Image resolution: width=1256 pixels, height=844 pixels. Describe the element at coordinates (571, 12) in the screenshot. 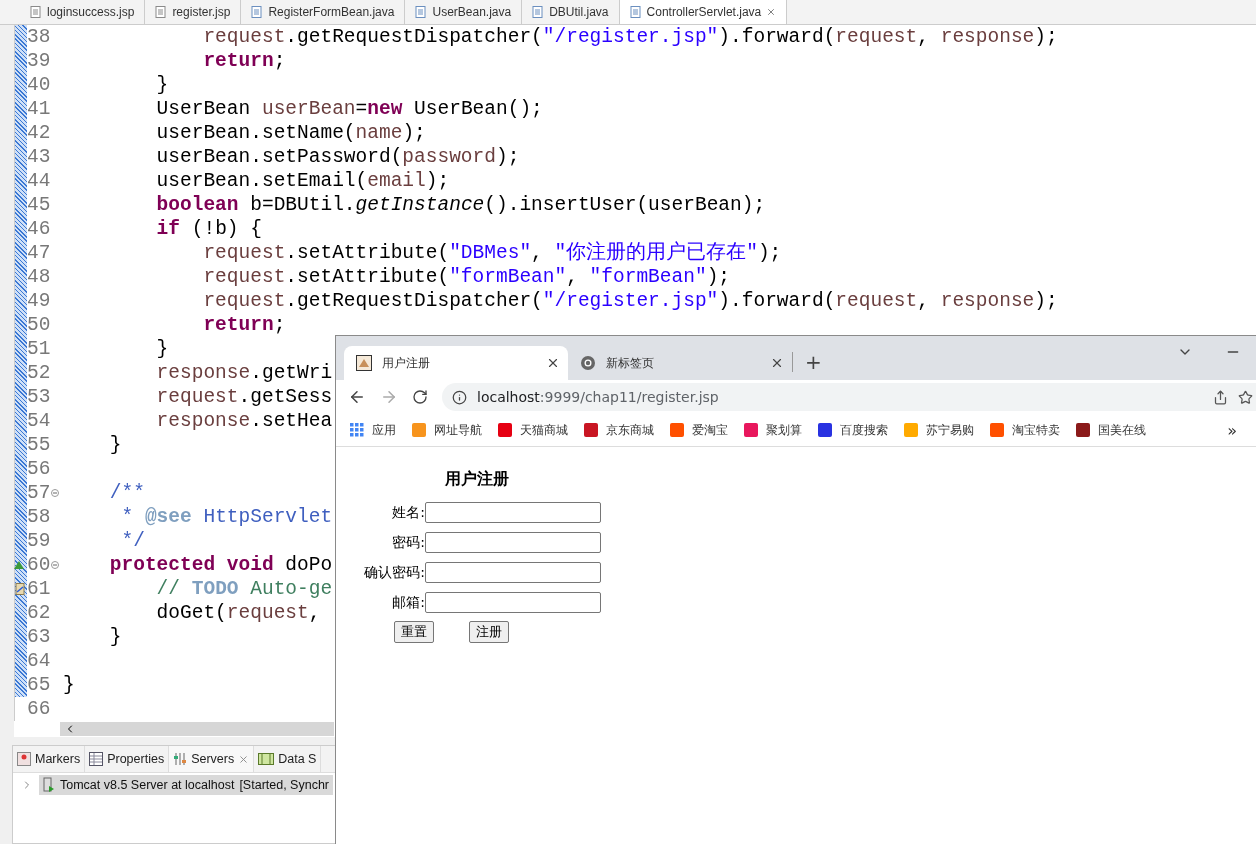

I see `editor-tab: DBUtil.java` at that location.